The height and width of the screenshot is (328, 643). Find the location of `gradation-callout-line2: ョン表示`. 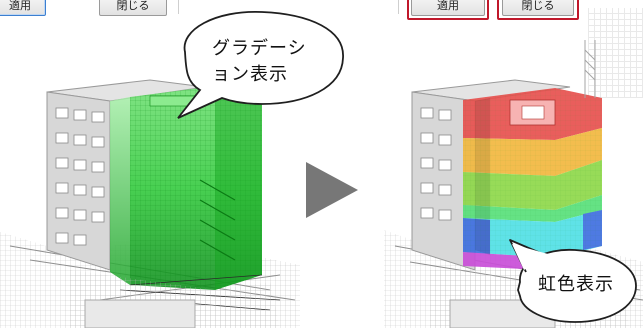

gradation-callout-line2: ョン表示 is located at coordinates (250, 74).